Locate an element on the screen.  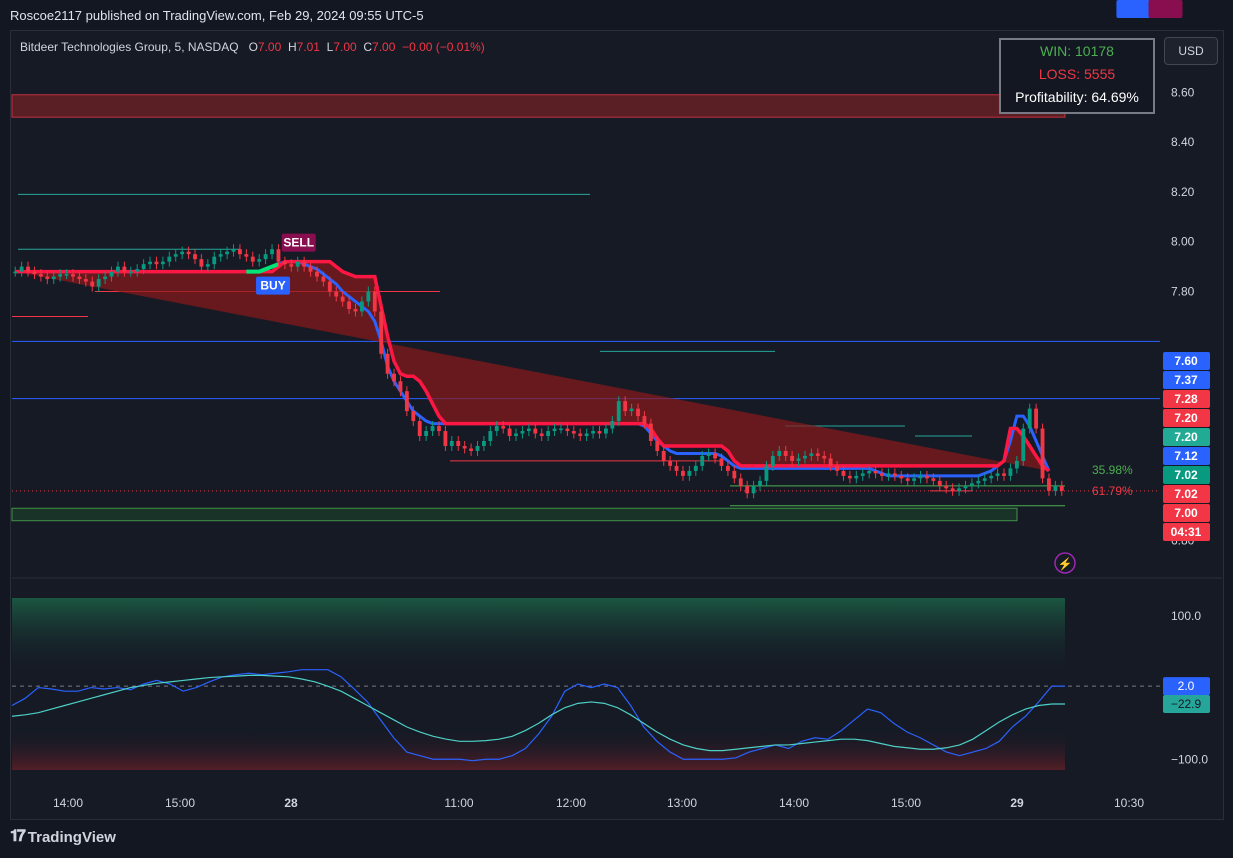
price-badge-label: 7.28 is located at coordinates (1186, 399).